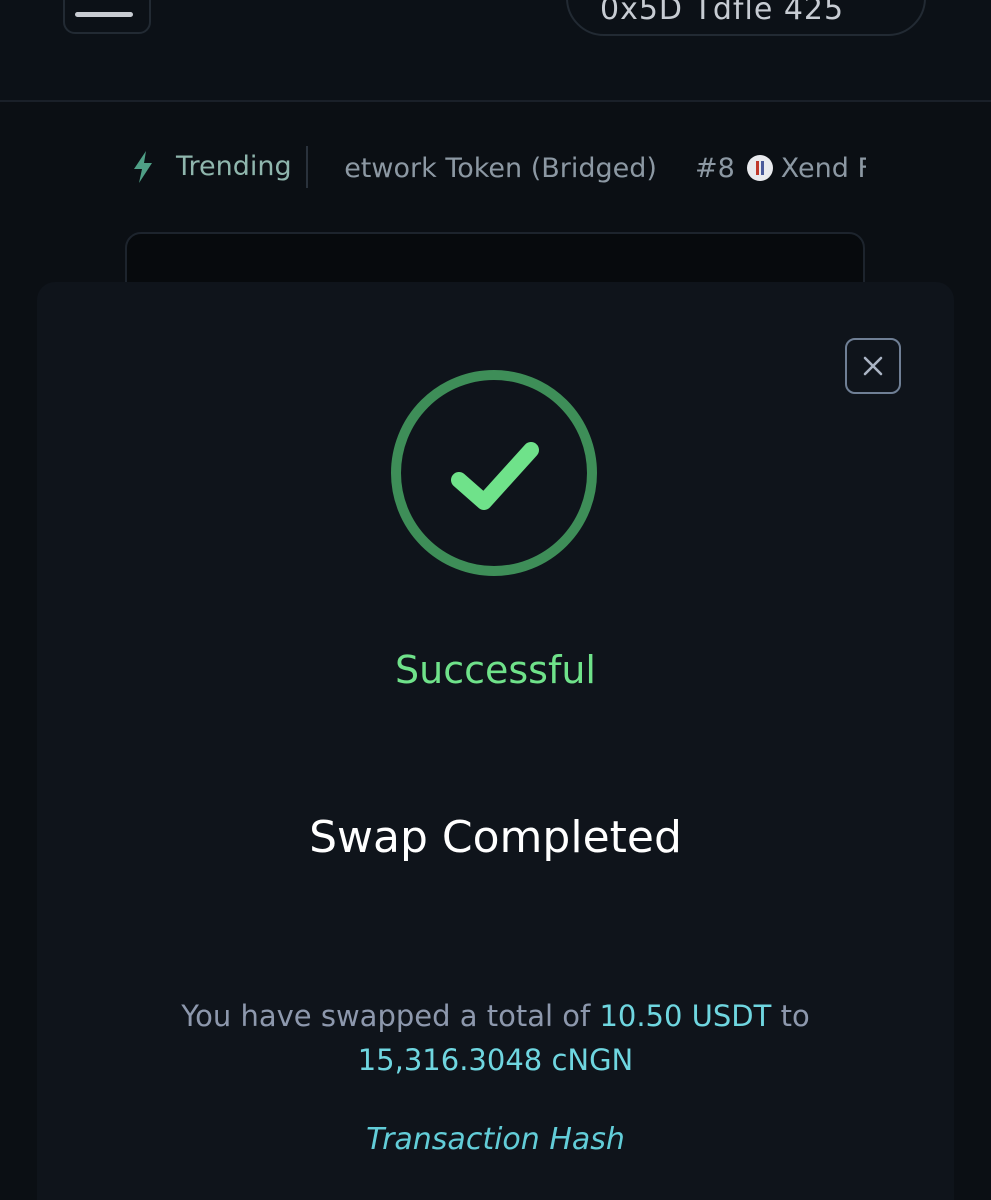  I want to click on check-circle-icon, so click(494, 473).